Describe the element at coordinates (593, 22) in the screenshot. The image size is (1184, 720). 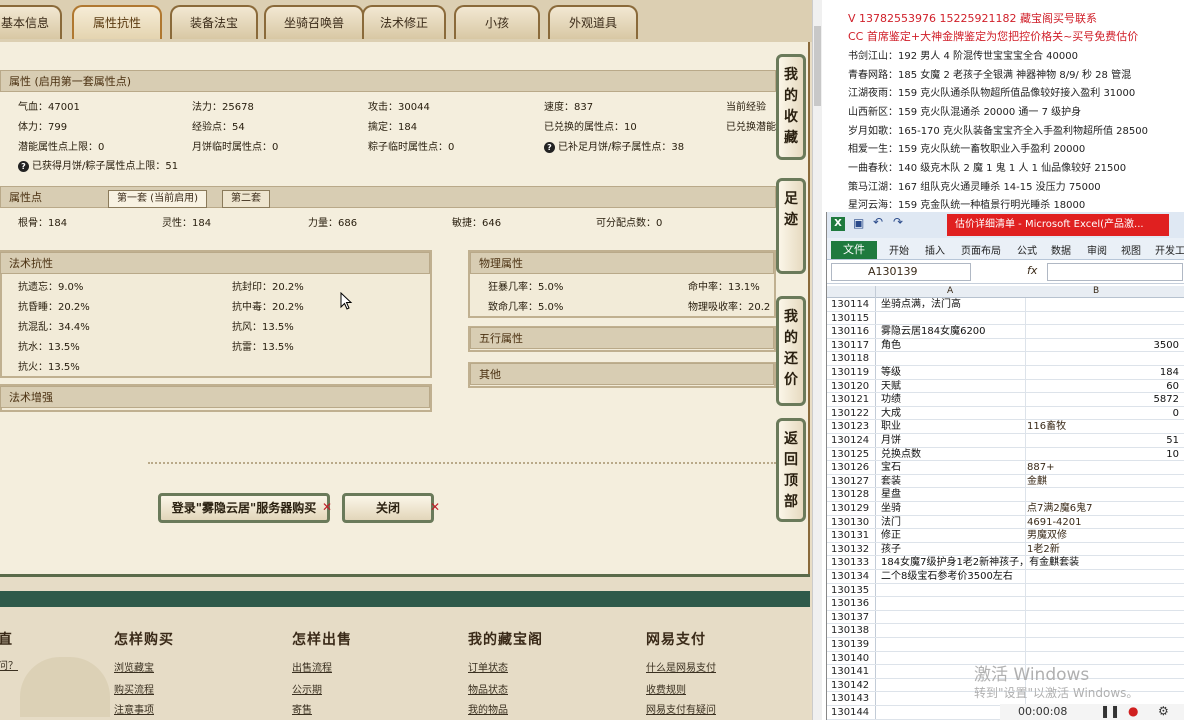
I see `tab-appearance: 外观道具` at that location.